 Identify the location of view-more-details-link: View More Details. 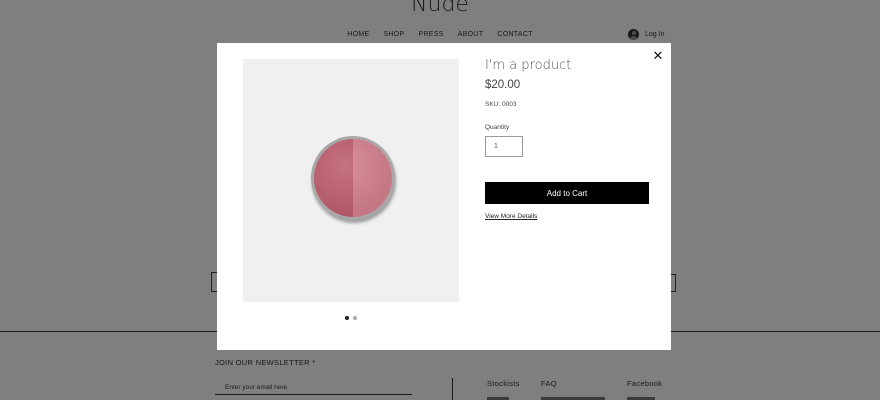
(511, 216).